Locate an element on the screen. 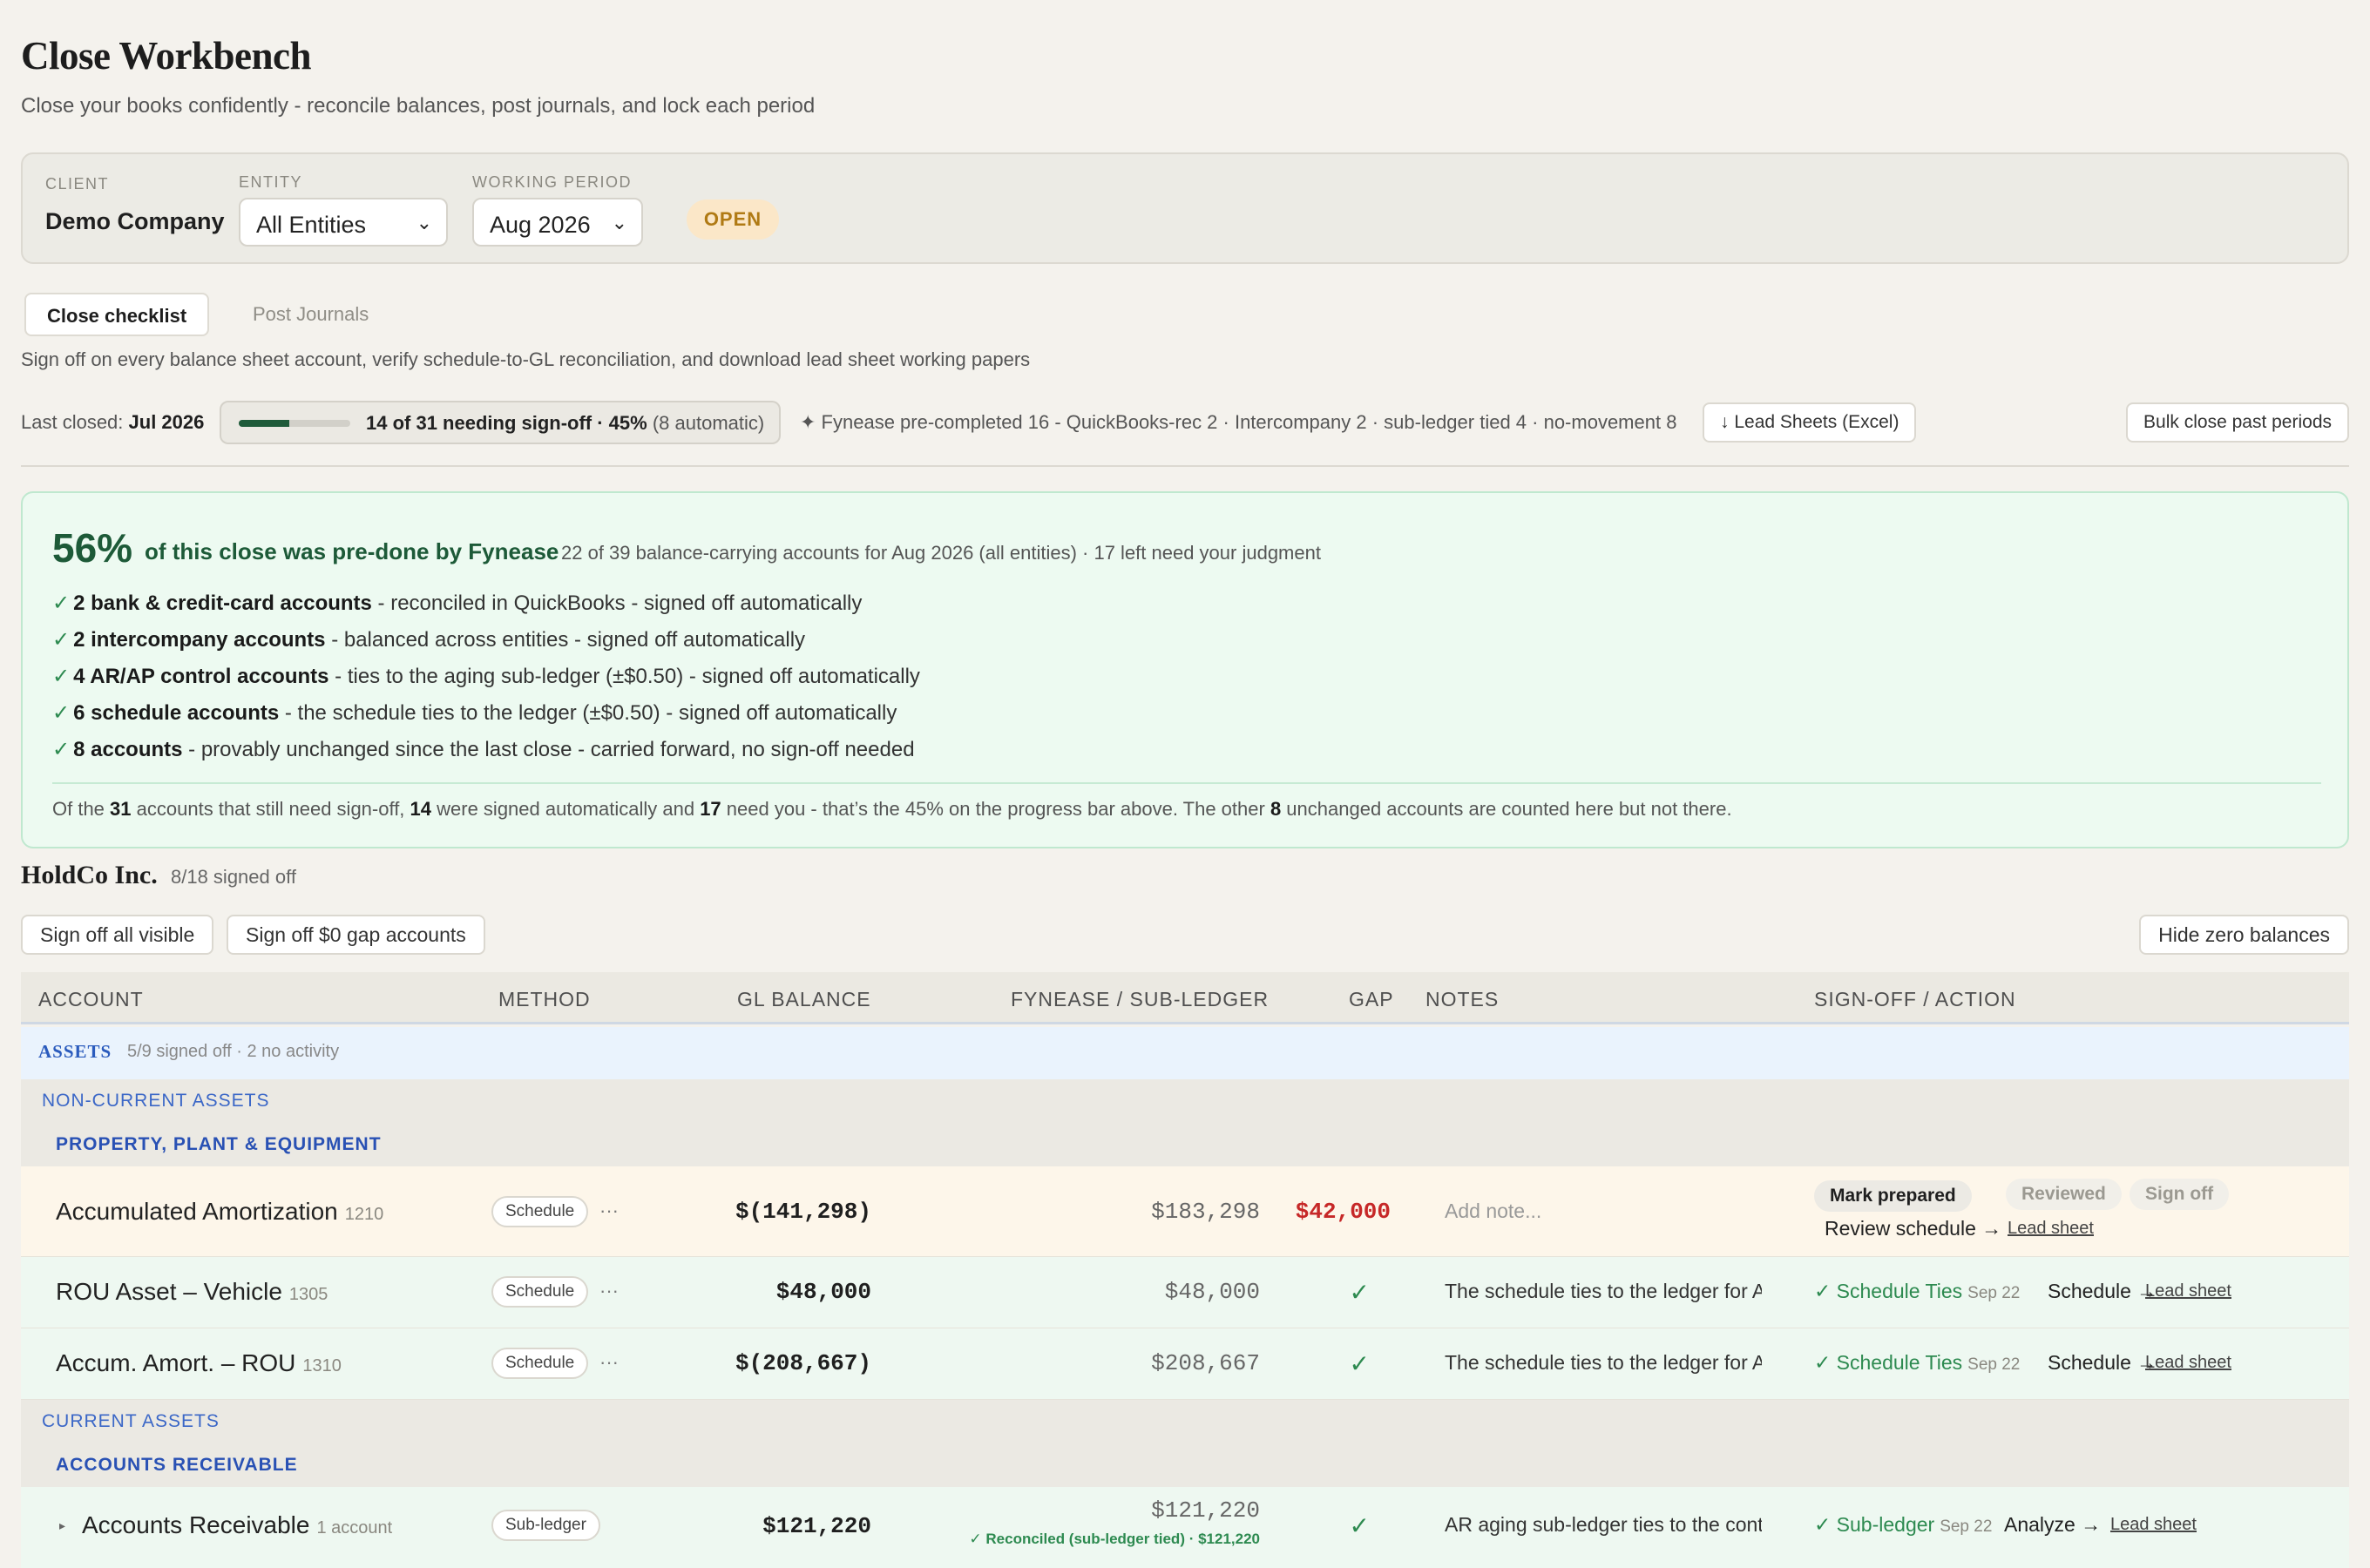 The height and width of the screenshot is (1568, 2370). gl-balance: $48,000 is located at coordinates (823, 1292).